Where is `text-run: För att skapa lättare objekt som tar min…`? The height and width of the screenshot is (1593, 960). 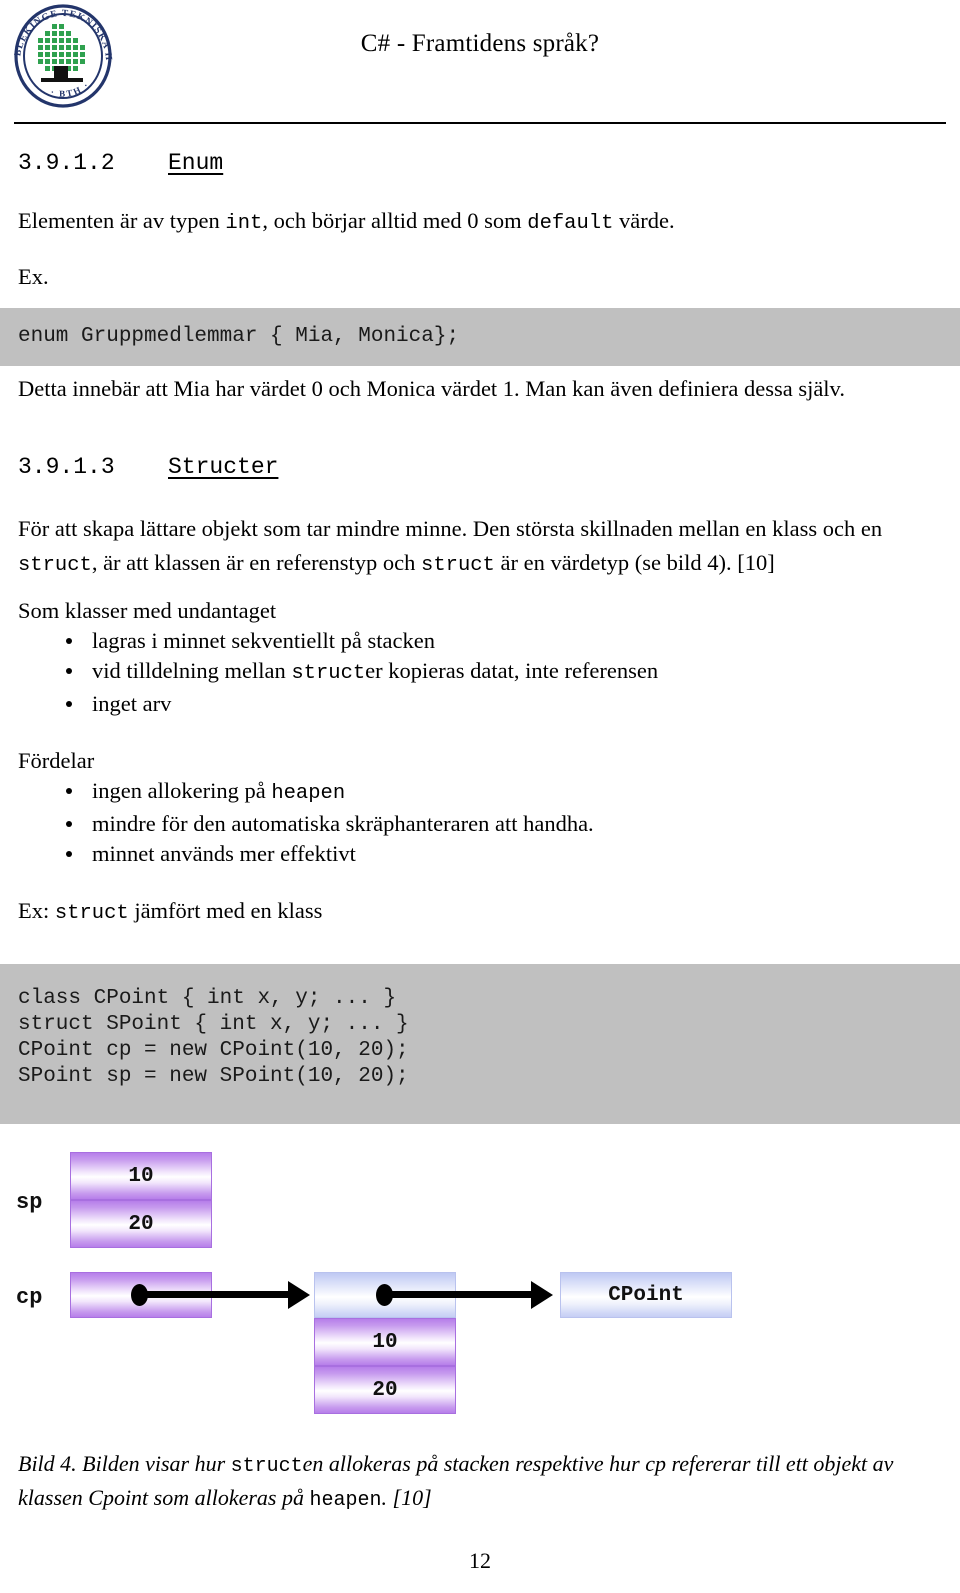 text-run: För att skapa lättare objekt som tar min… is located at coordinates (450, 528).